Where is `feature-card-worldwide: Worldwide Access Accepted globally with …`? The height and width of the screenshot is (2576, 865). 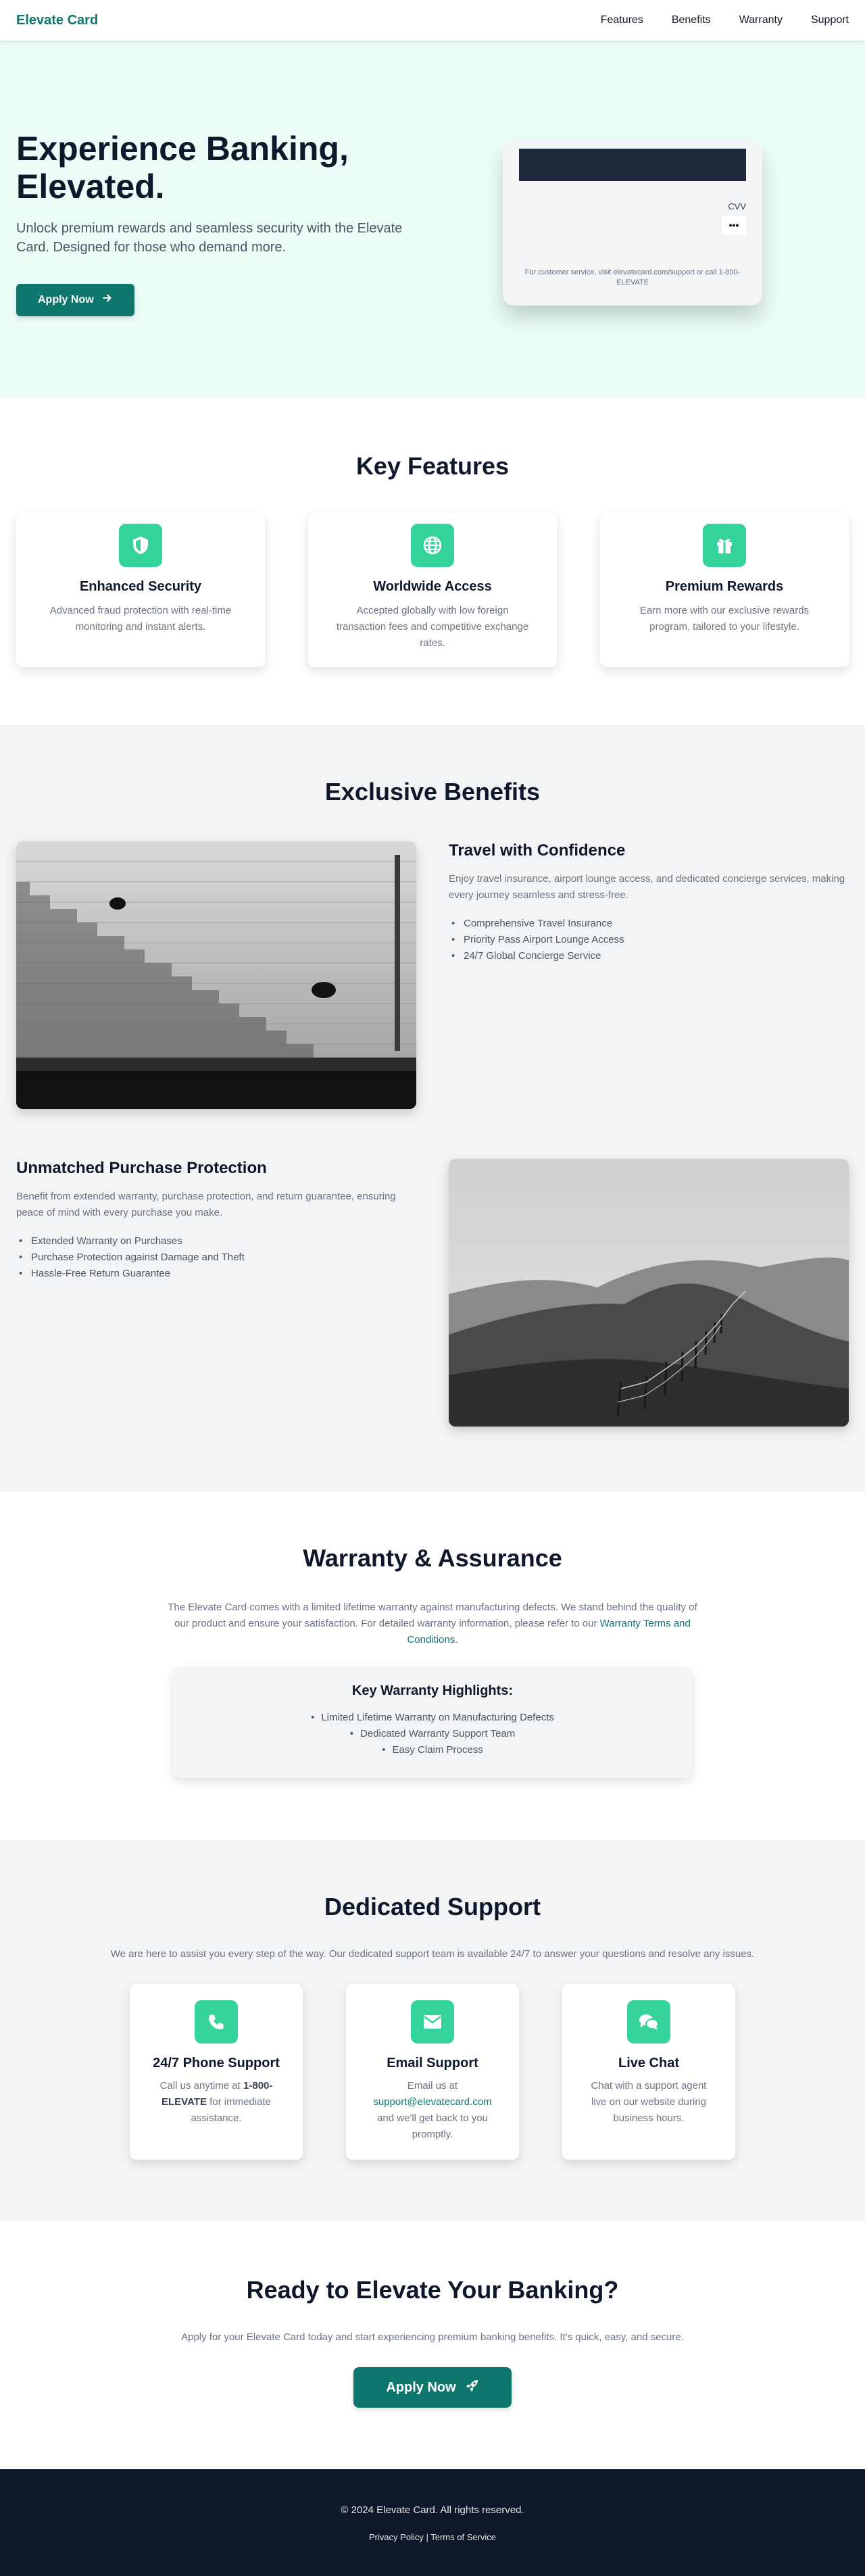 feature-card-worldwide: Worldwide Access Accepted globally with … is located at coordinates (432, 590).